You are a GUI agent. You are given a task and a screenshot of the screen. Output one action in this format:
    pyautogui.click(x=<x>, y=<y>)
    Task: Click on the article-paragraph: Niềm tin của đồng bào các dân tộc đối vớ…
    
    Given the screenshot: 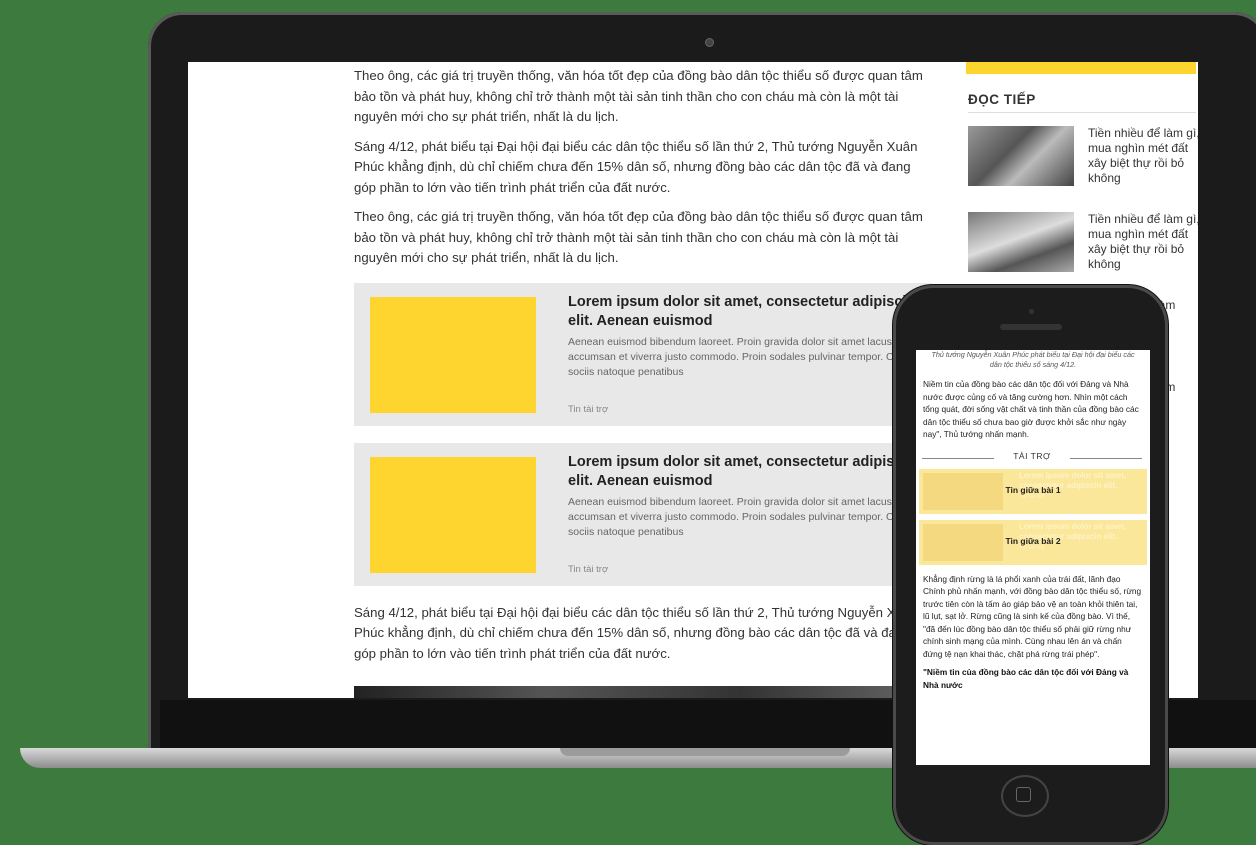 What is the action you would take?
    pyautogui.click(x=1031, y=409)
    